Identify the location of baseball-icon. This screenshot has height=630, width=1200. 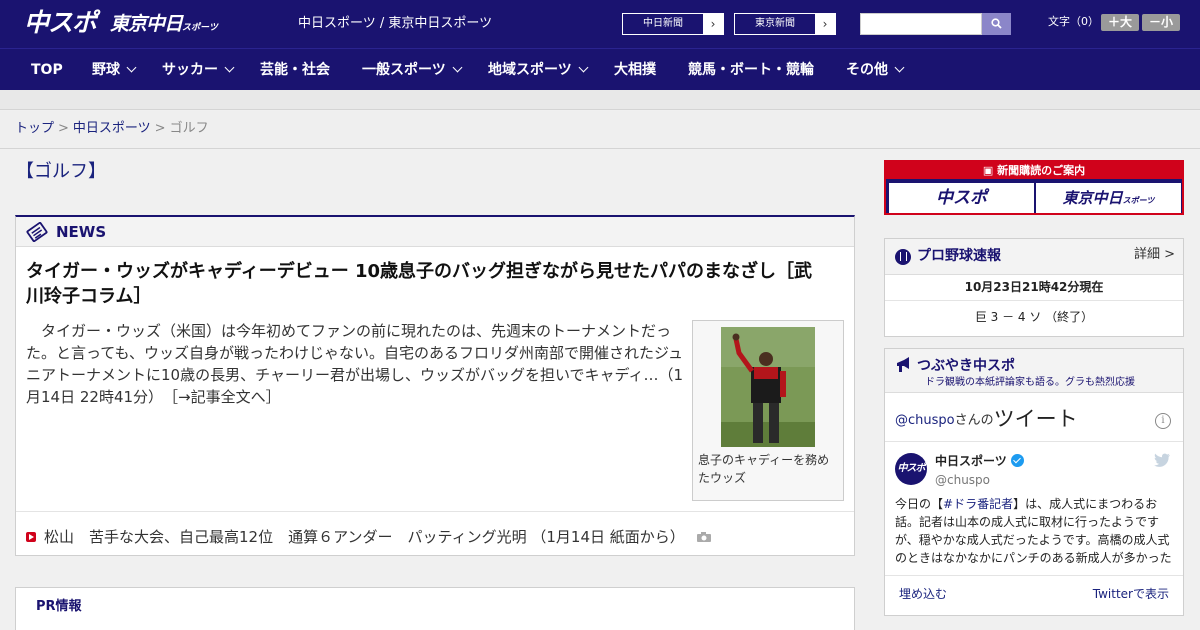
(903, 257).